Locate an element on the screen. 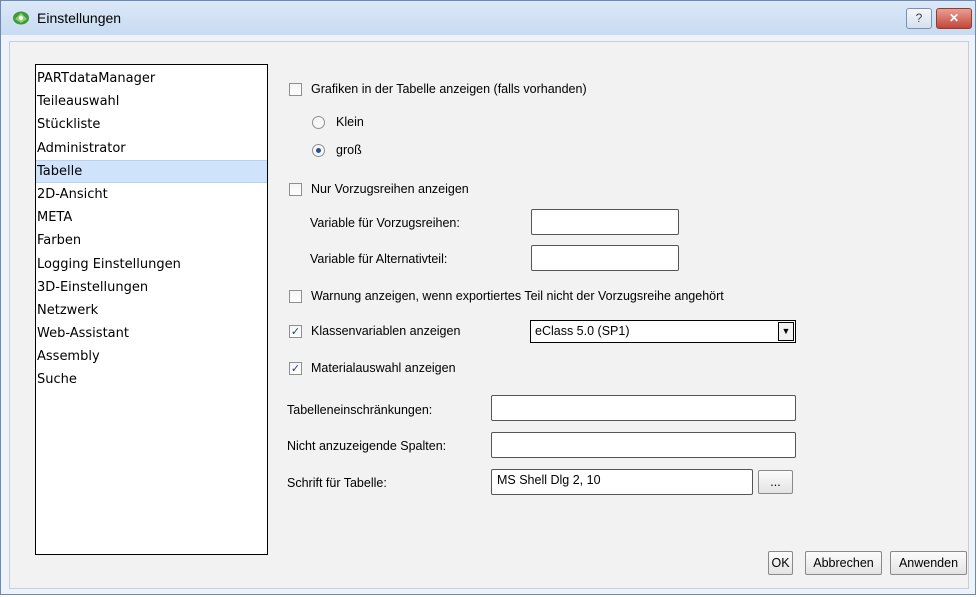 This screenshot has height=597, width=978. size-small-radio is located at coordinates (318, 122).